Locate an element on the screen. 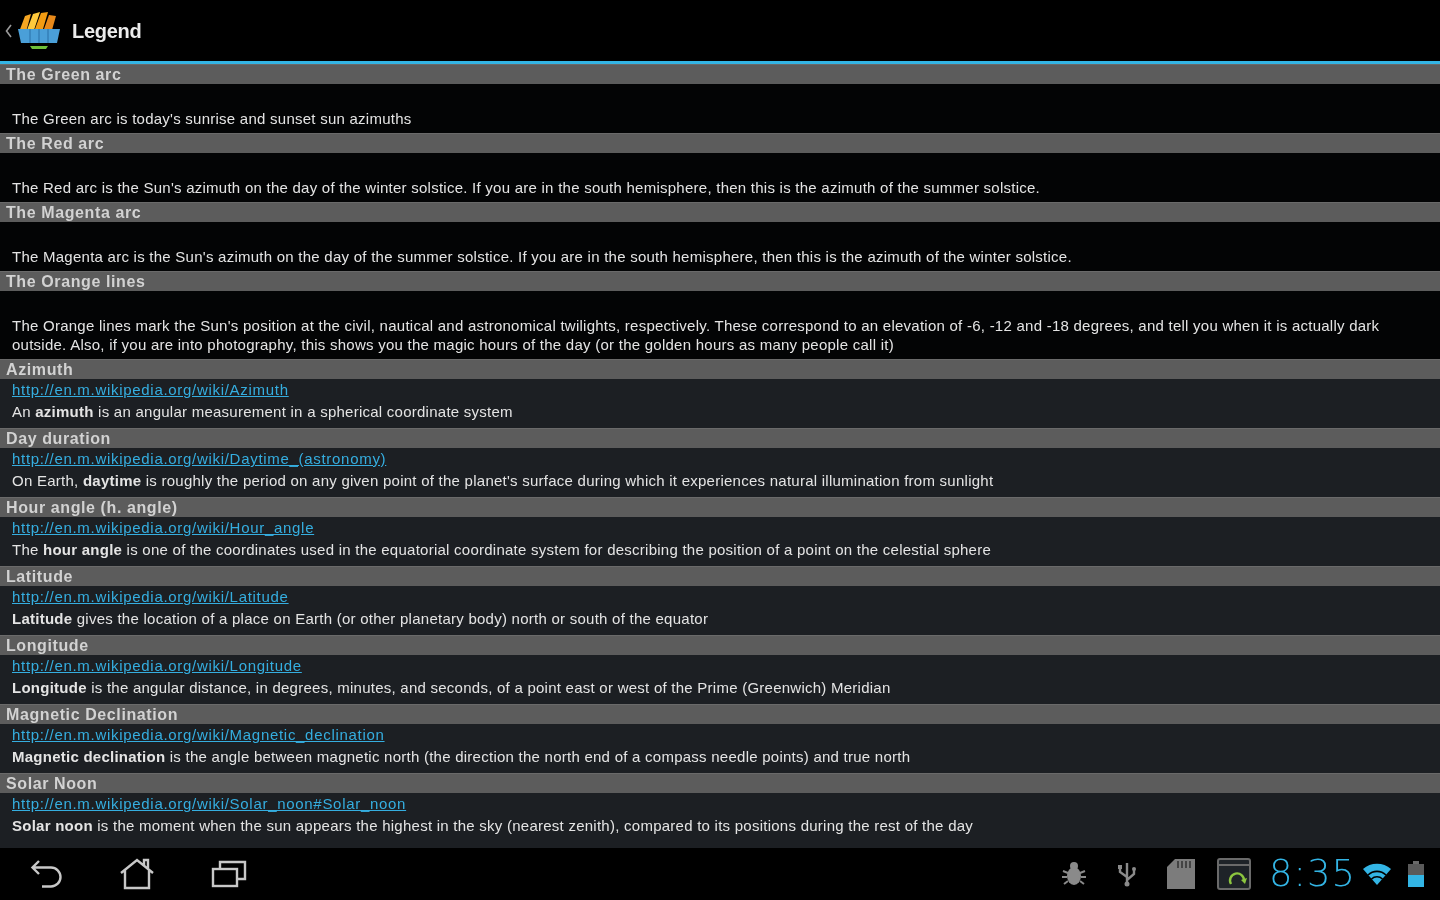  section-heading: Latitude is located at coordinates (40, 576).